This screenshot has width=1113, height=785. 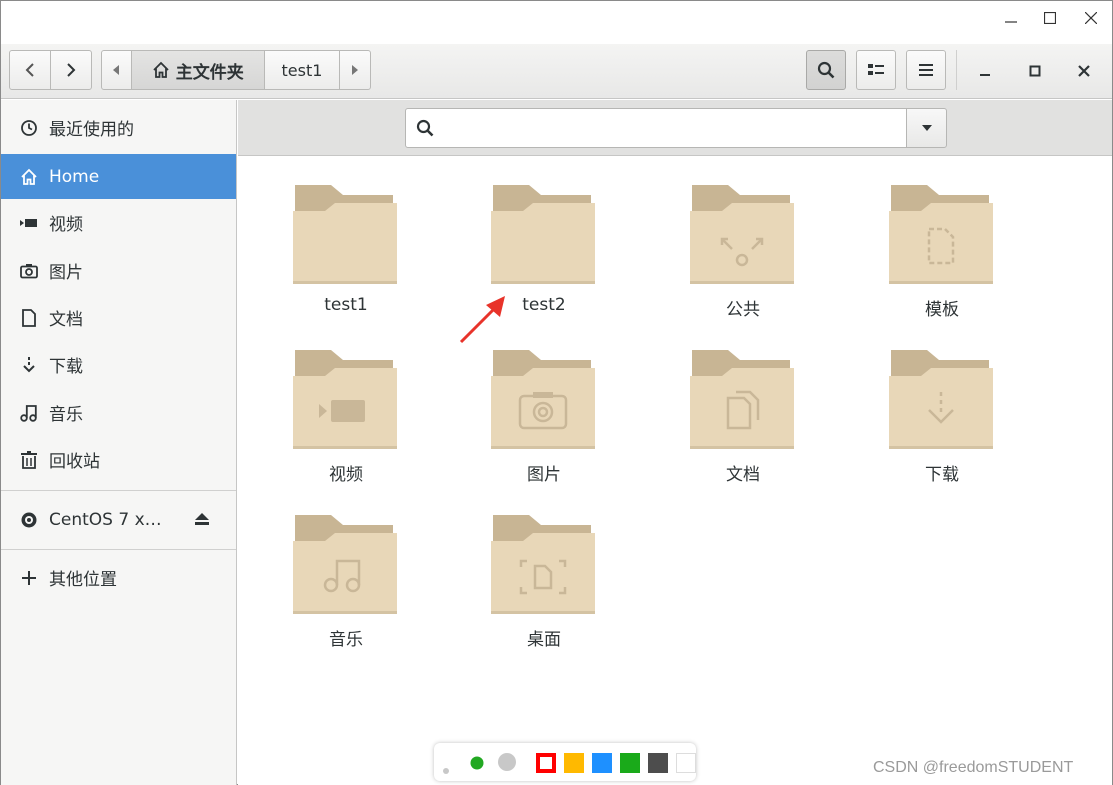 I want to click on breadcrumb-current: test1, so click(x=303, y=70).